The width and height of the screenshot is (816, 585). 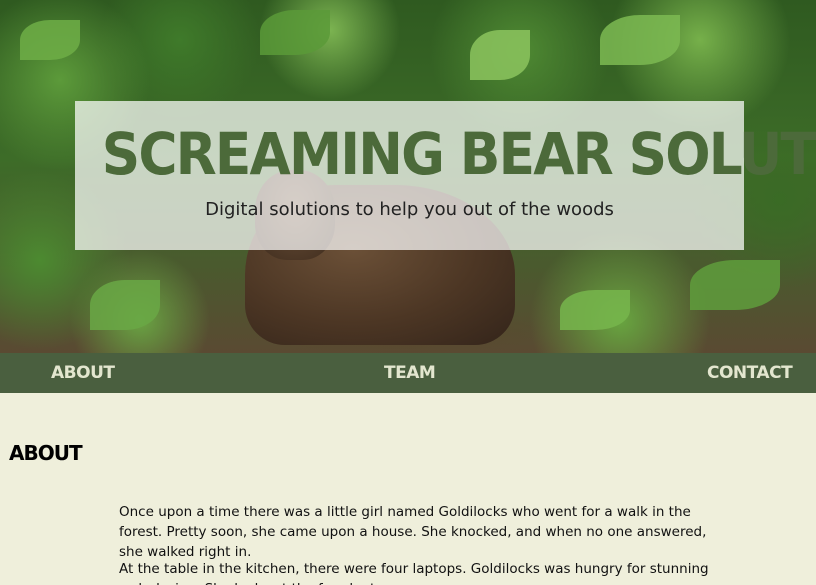 I want to click on about-heading: ABOUT, so click(x=46, y=453).